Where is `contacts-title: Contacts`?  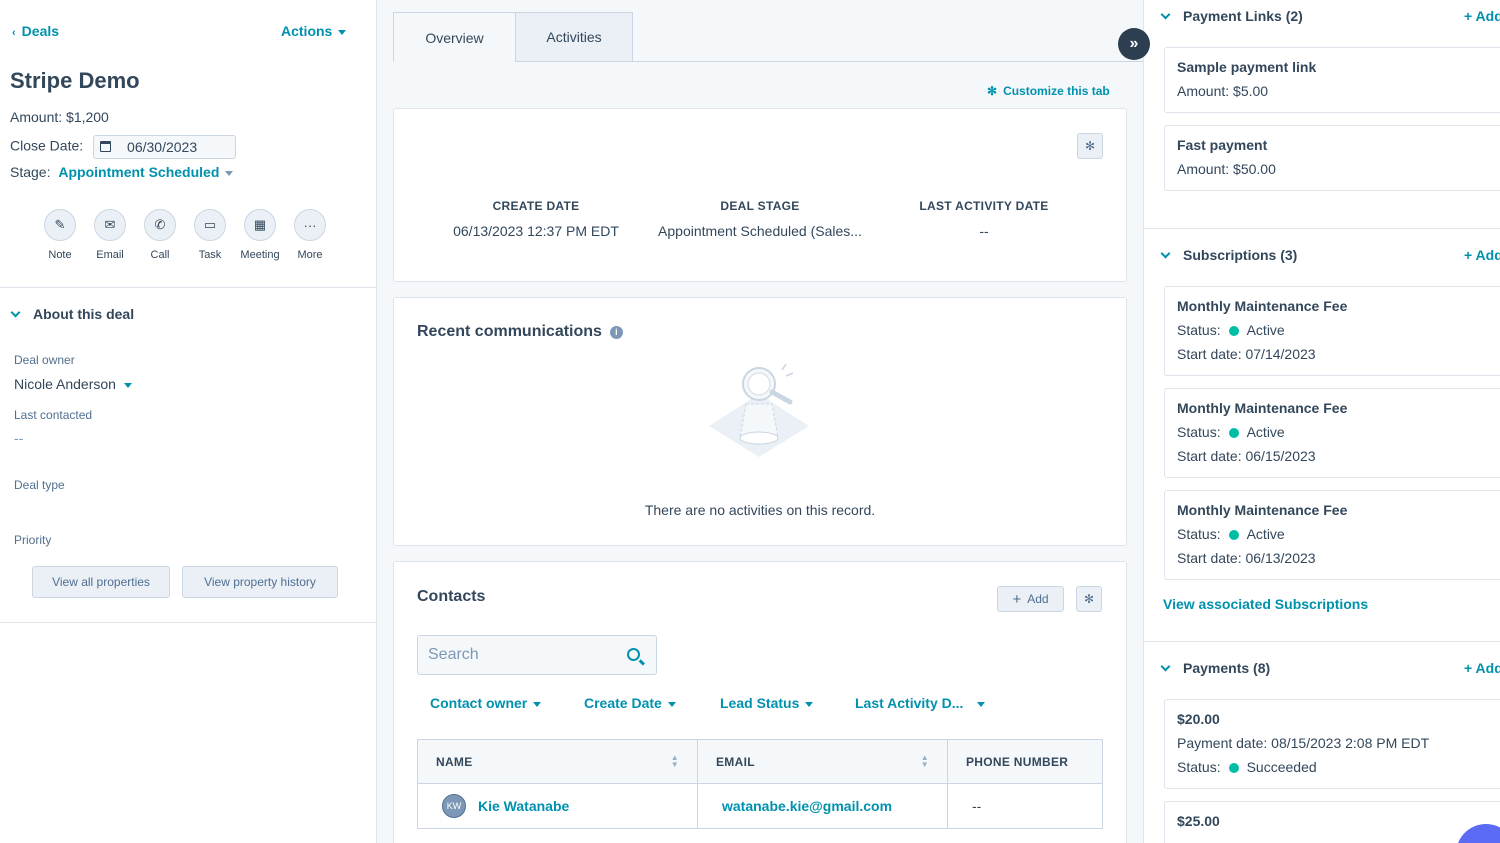 contacts-title: Contacts is located at coordinates (451, 596).